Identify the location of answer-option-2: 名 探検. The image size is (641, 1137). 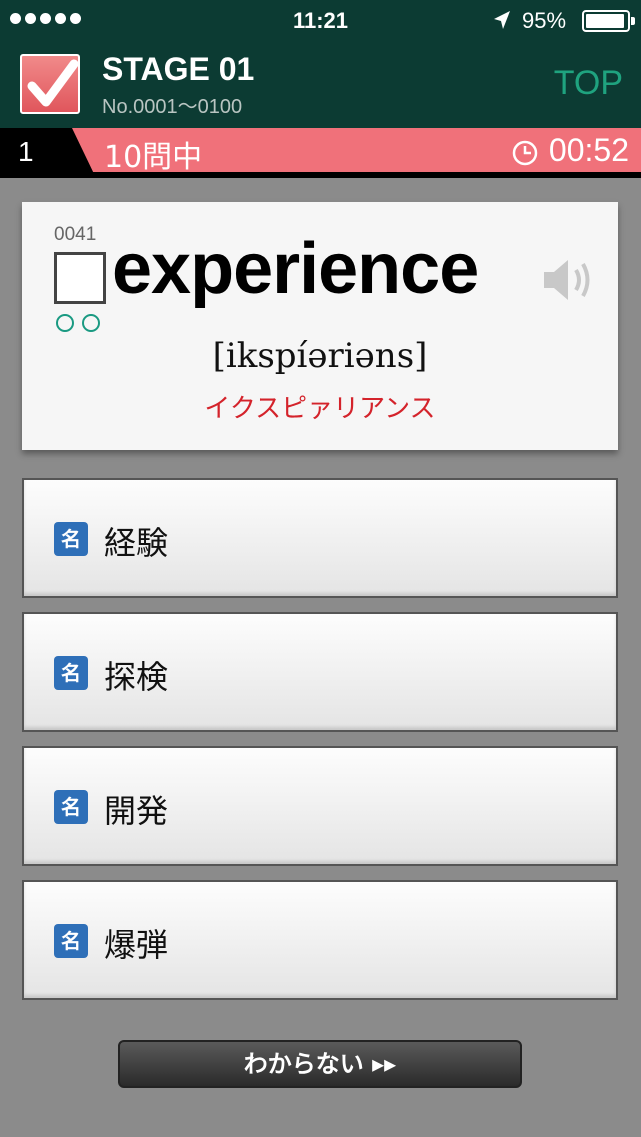
(320, 672).